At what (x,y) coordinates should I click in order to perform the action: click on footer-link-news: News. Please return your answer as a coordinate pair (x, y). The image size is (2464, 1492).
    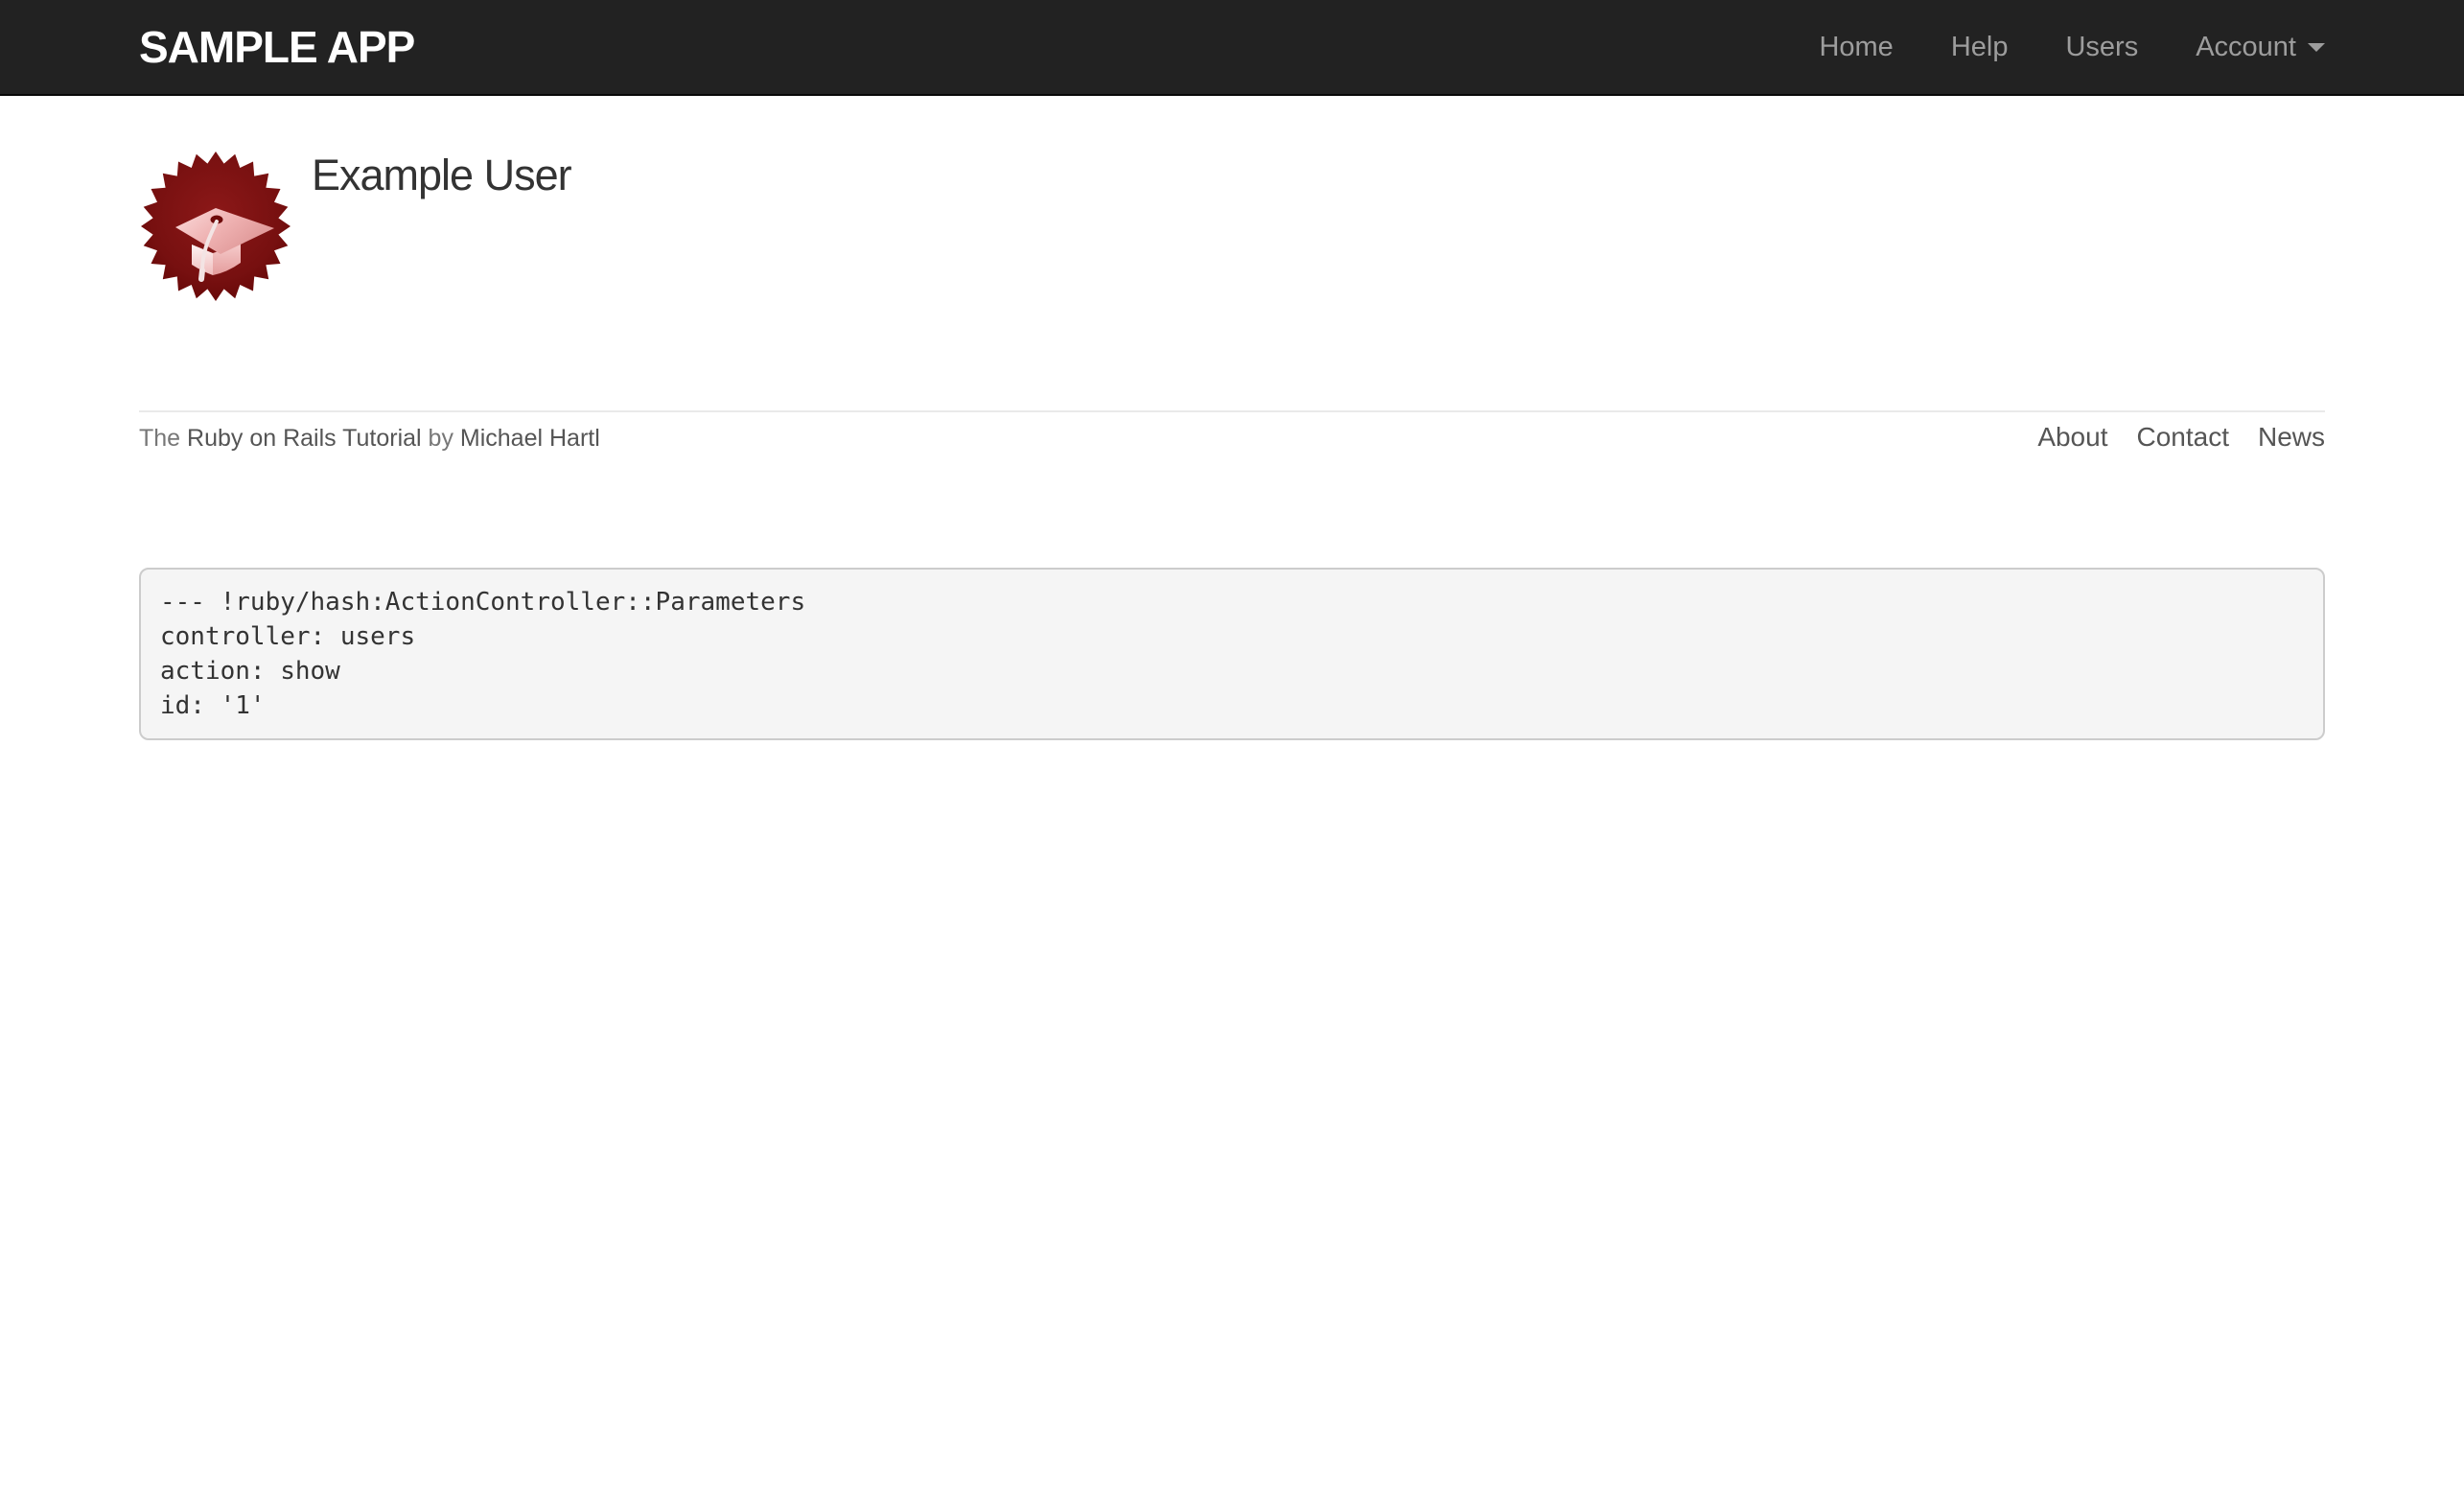
    Looking at the image, I should click on (2291, 437).